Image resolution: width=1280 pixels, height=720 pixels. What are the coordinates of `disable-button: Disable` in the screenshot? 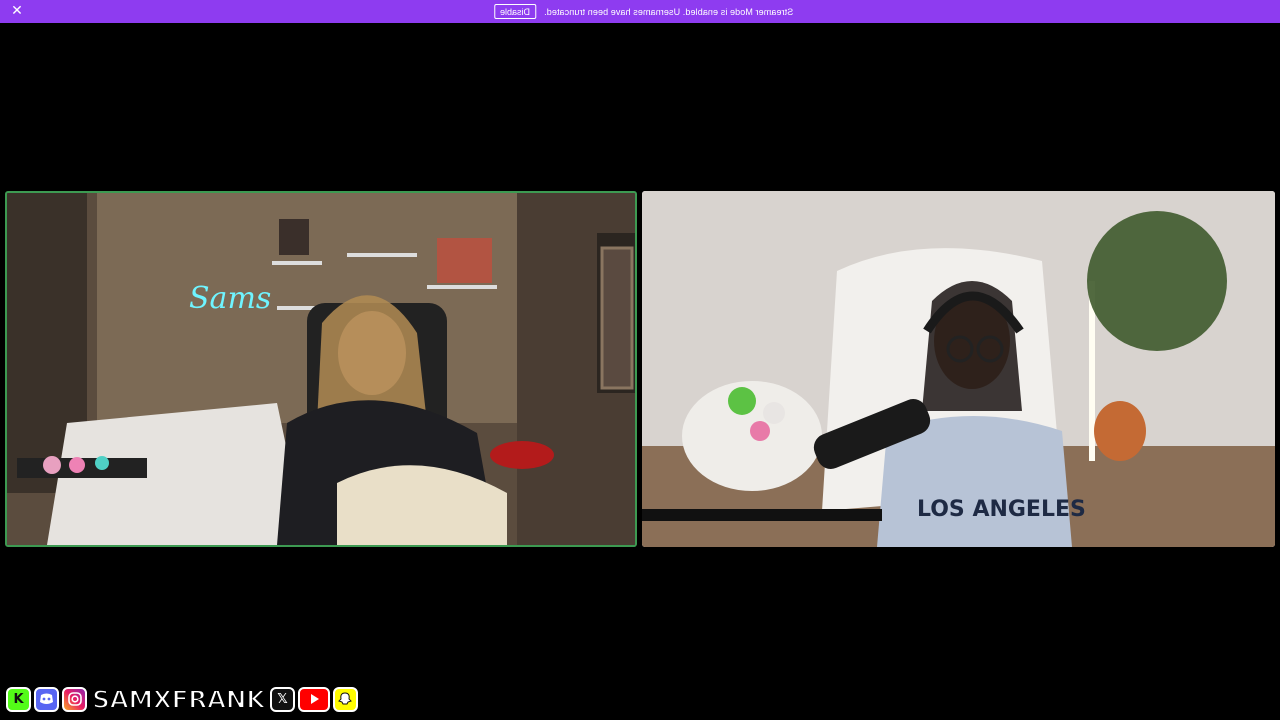 It's located at (515, 11).